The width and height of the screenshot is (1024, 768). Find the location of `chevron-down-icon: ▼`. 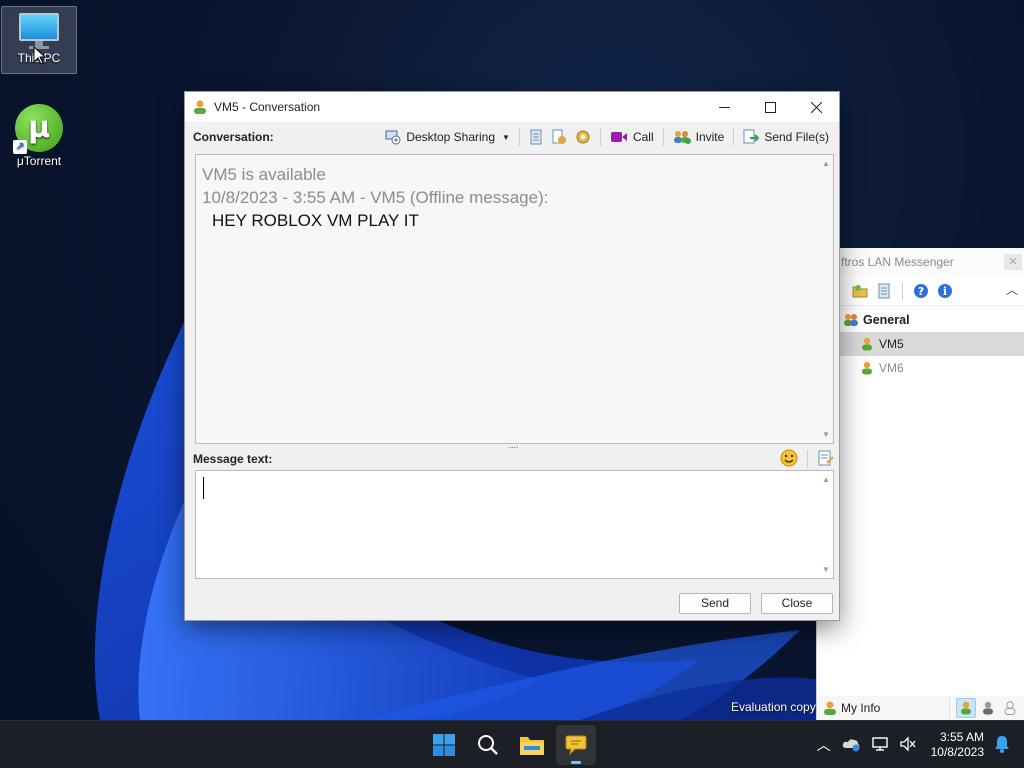

chevron-down-icon: ▼ is located at coordinates (506, 137).